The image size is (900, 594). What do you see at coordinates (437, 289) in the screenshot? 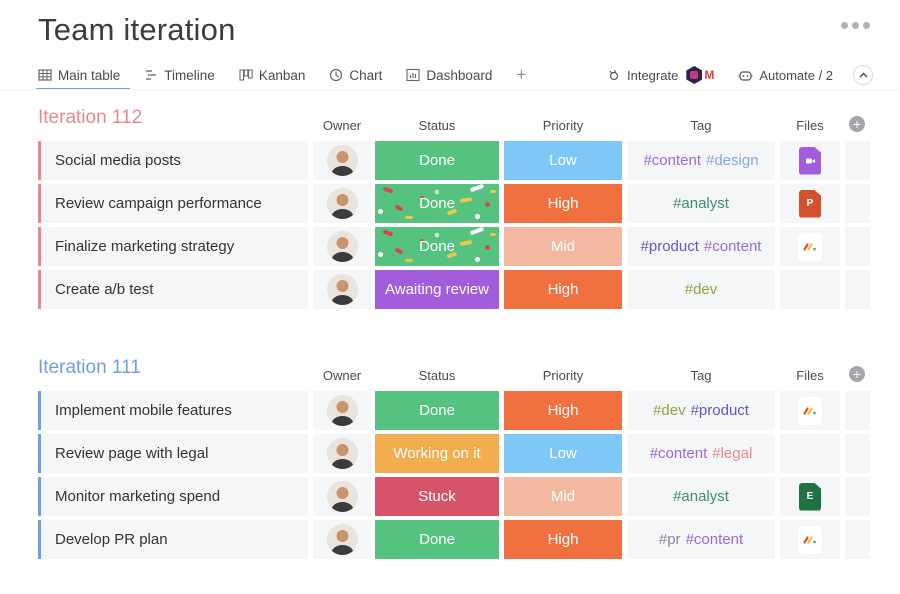
I see `status-badge: Awaiting review` at bounding box center [437, 289].